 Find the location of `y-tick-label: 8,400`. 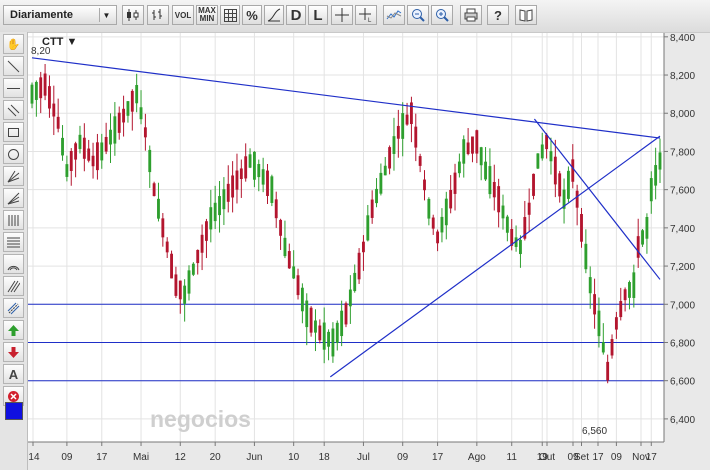

y-tick-label: 8,400 is located at coordinates (682, 38).